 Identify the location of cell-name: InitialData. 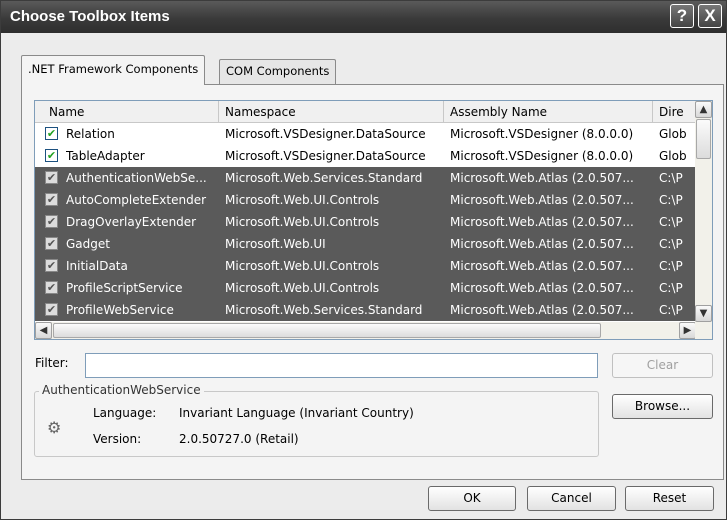
(97, 266).